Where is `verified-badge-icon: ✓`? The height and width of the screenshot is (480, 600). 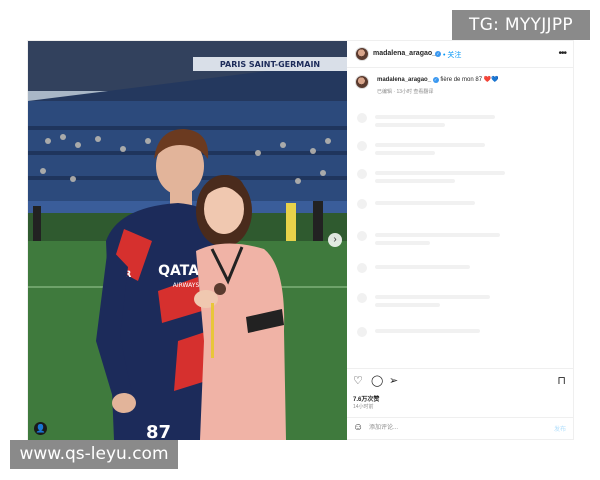 verified-badge-icon: ✓ is located at coordinates (438, 54).